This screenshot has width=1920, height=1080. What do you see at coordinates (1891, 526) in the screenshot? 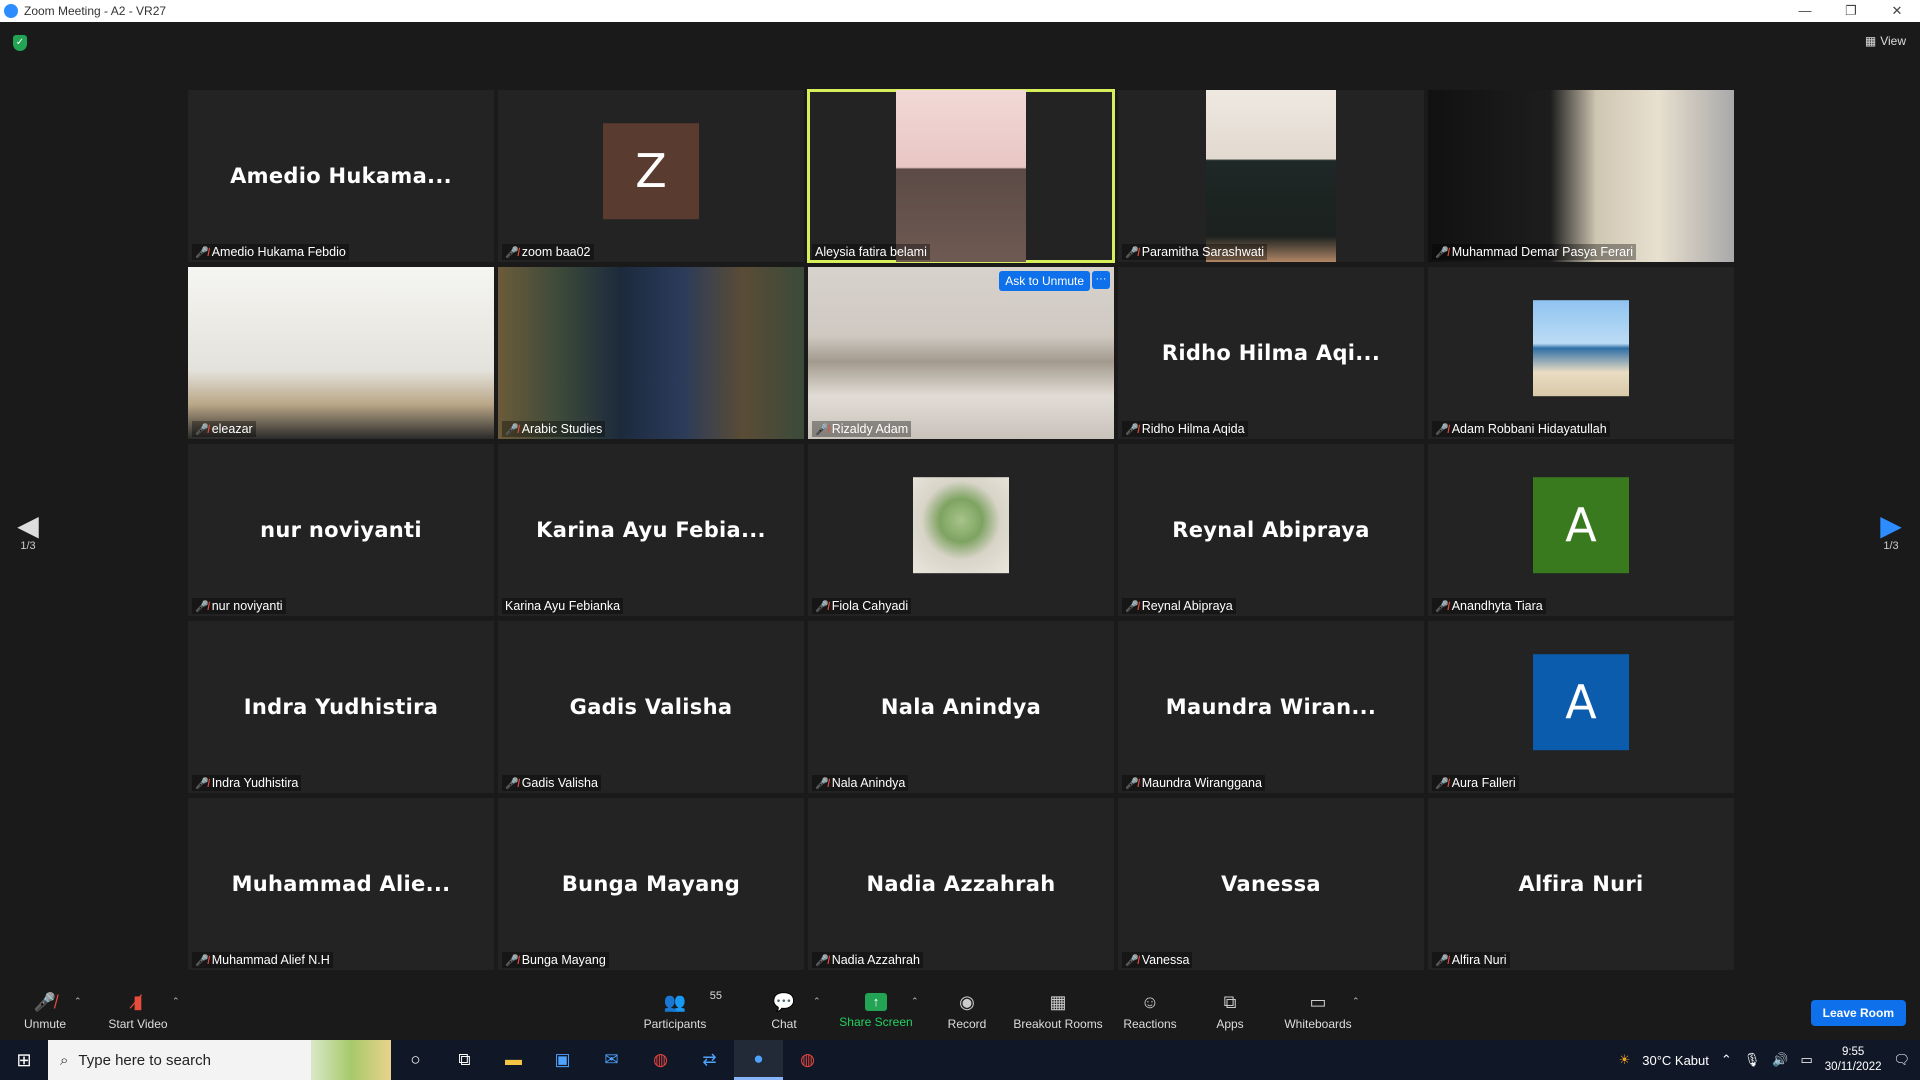
I see `arrow-right-icon: ▶` at bounding box center [1891, 526].